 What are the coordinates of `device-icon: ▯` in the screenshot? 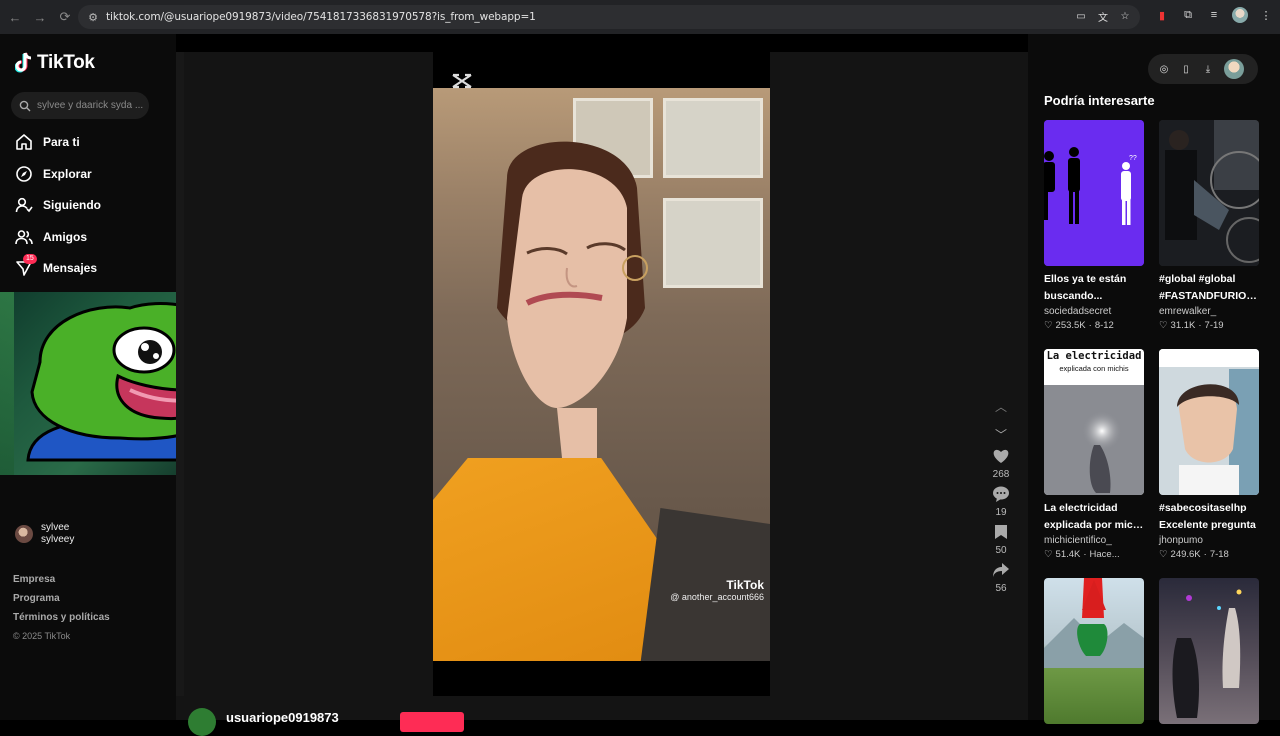 It's located at (1186, 69).